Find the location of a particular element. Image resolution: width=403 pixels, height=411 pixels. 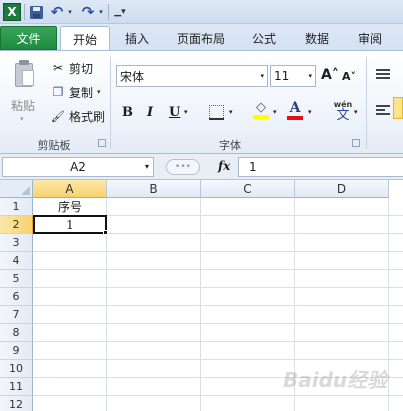

font-size-dropdown-icon: ▾ is located at coordinates (310, 76).